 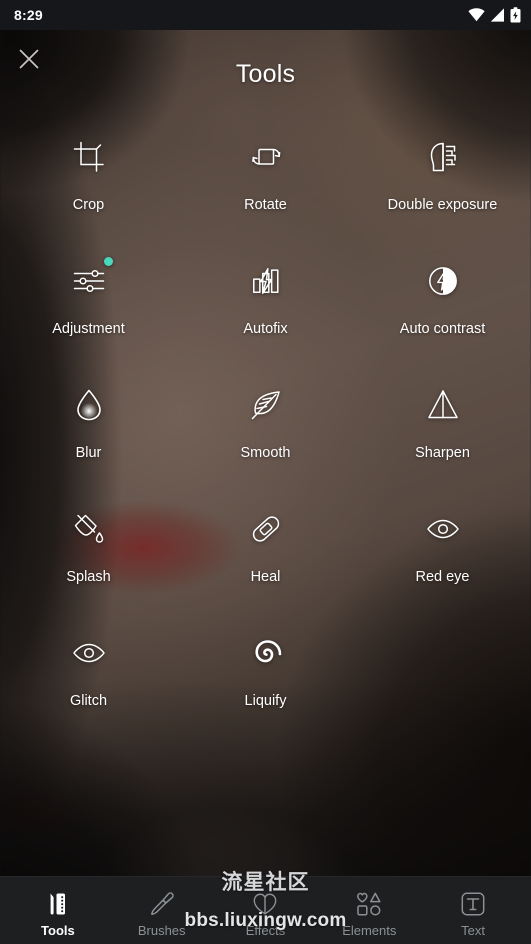 I want to click on tool-item-autofix: Autofix, so click(x=265, y=304).